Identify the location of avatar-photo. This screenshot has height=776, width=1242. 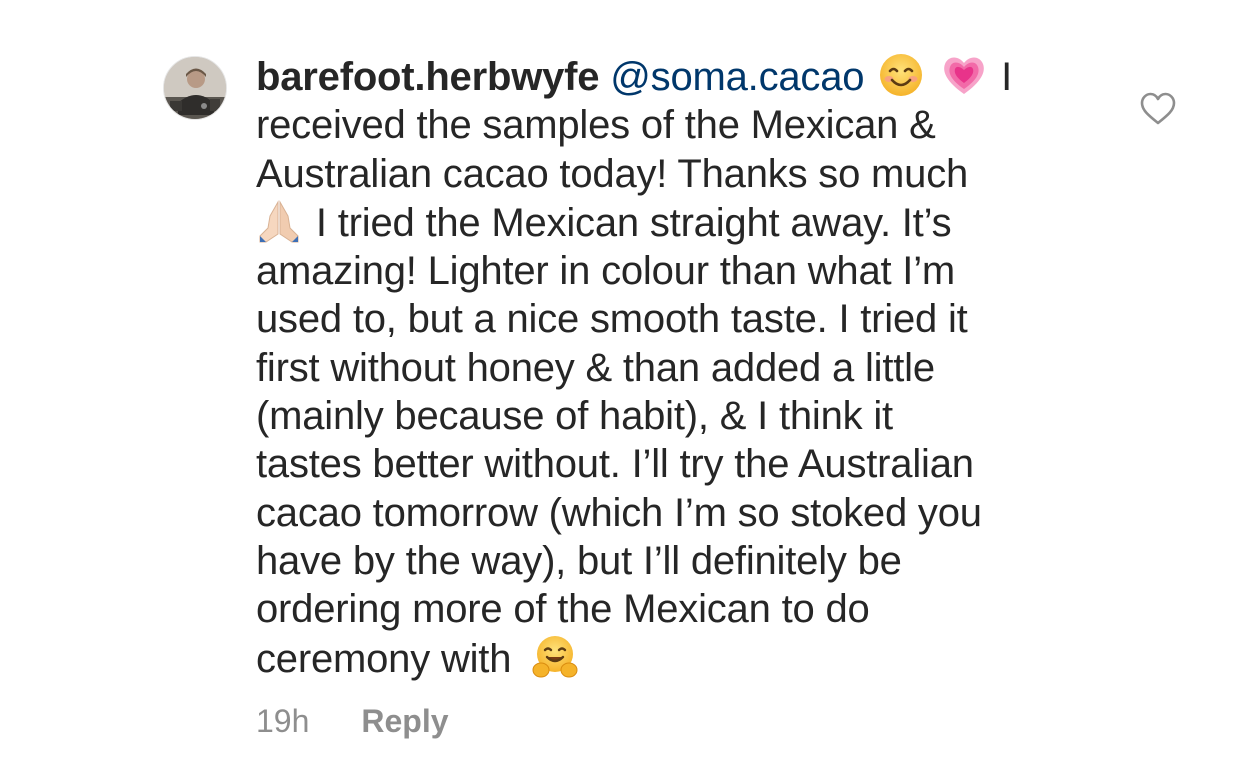
(195, 88).